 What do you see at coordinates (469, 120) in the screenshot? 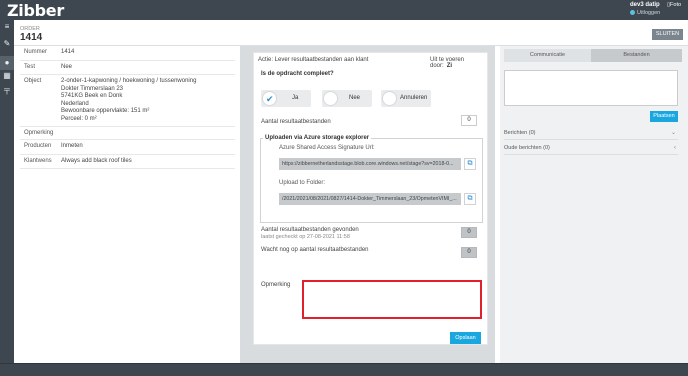
I see `result-count-input: 0` at bounding box center [469, 120].